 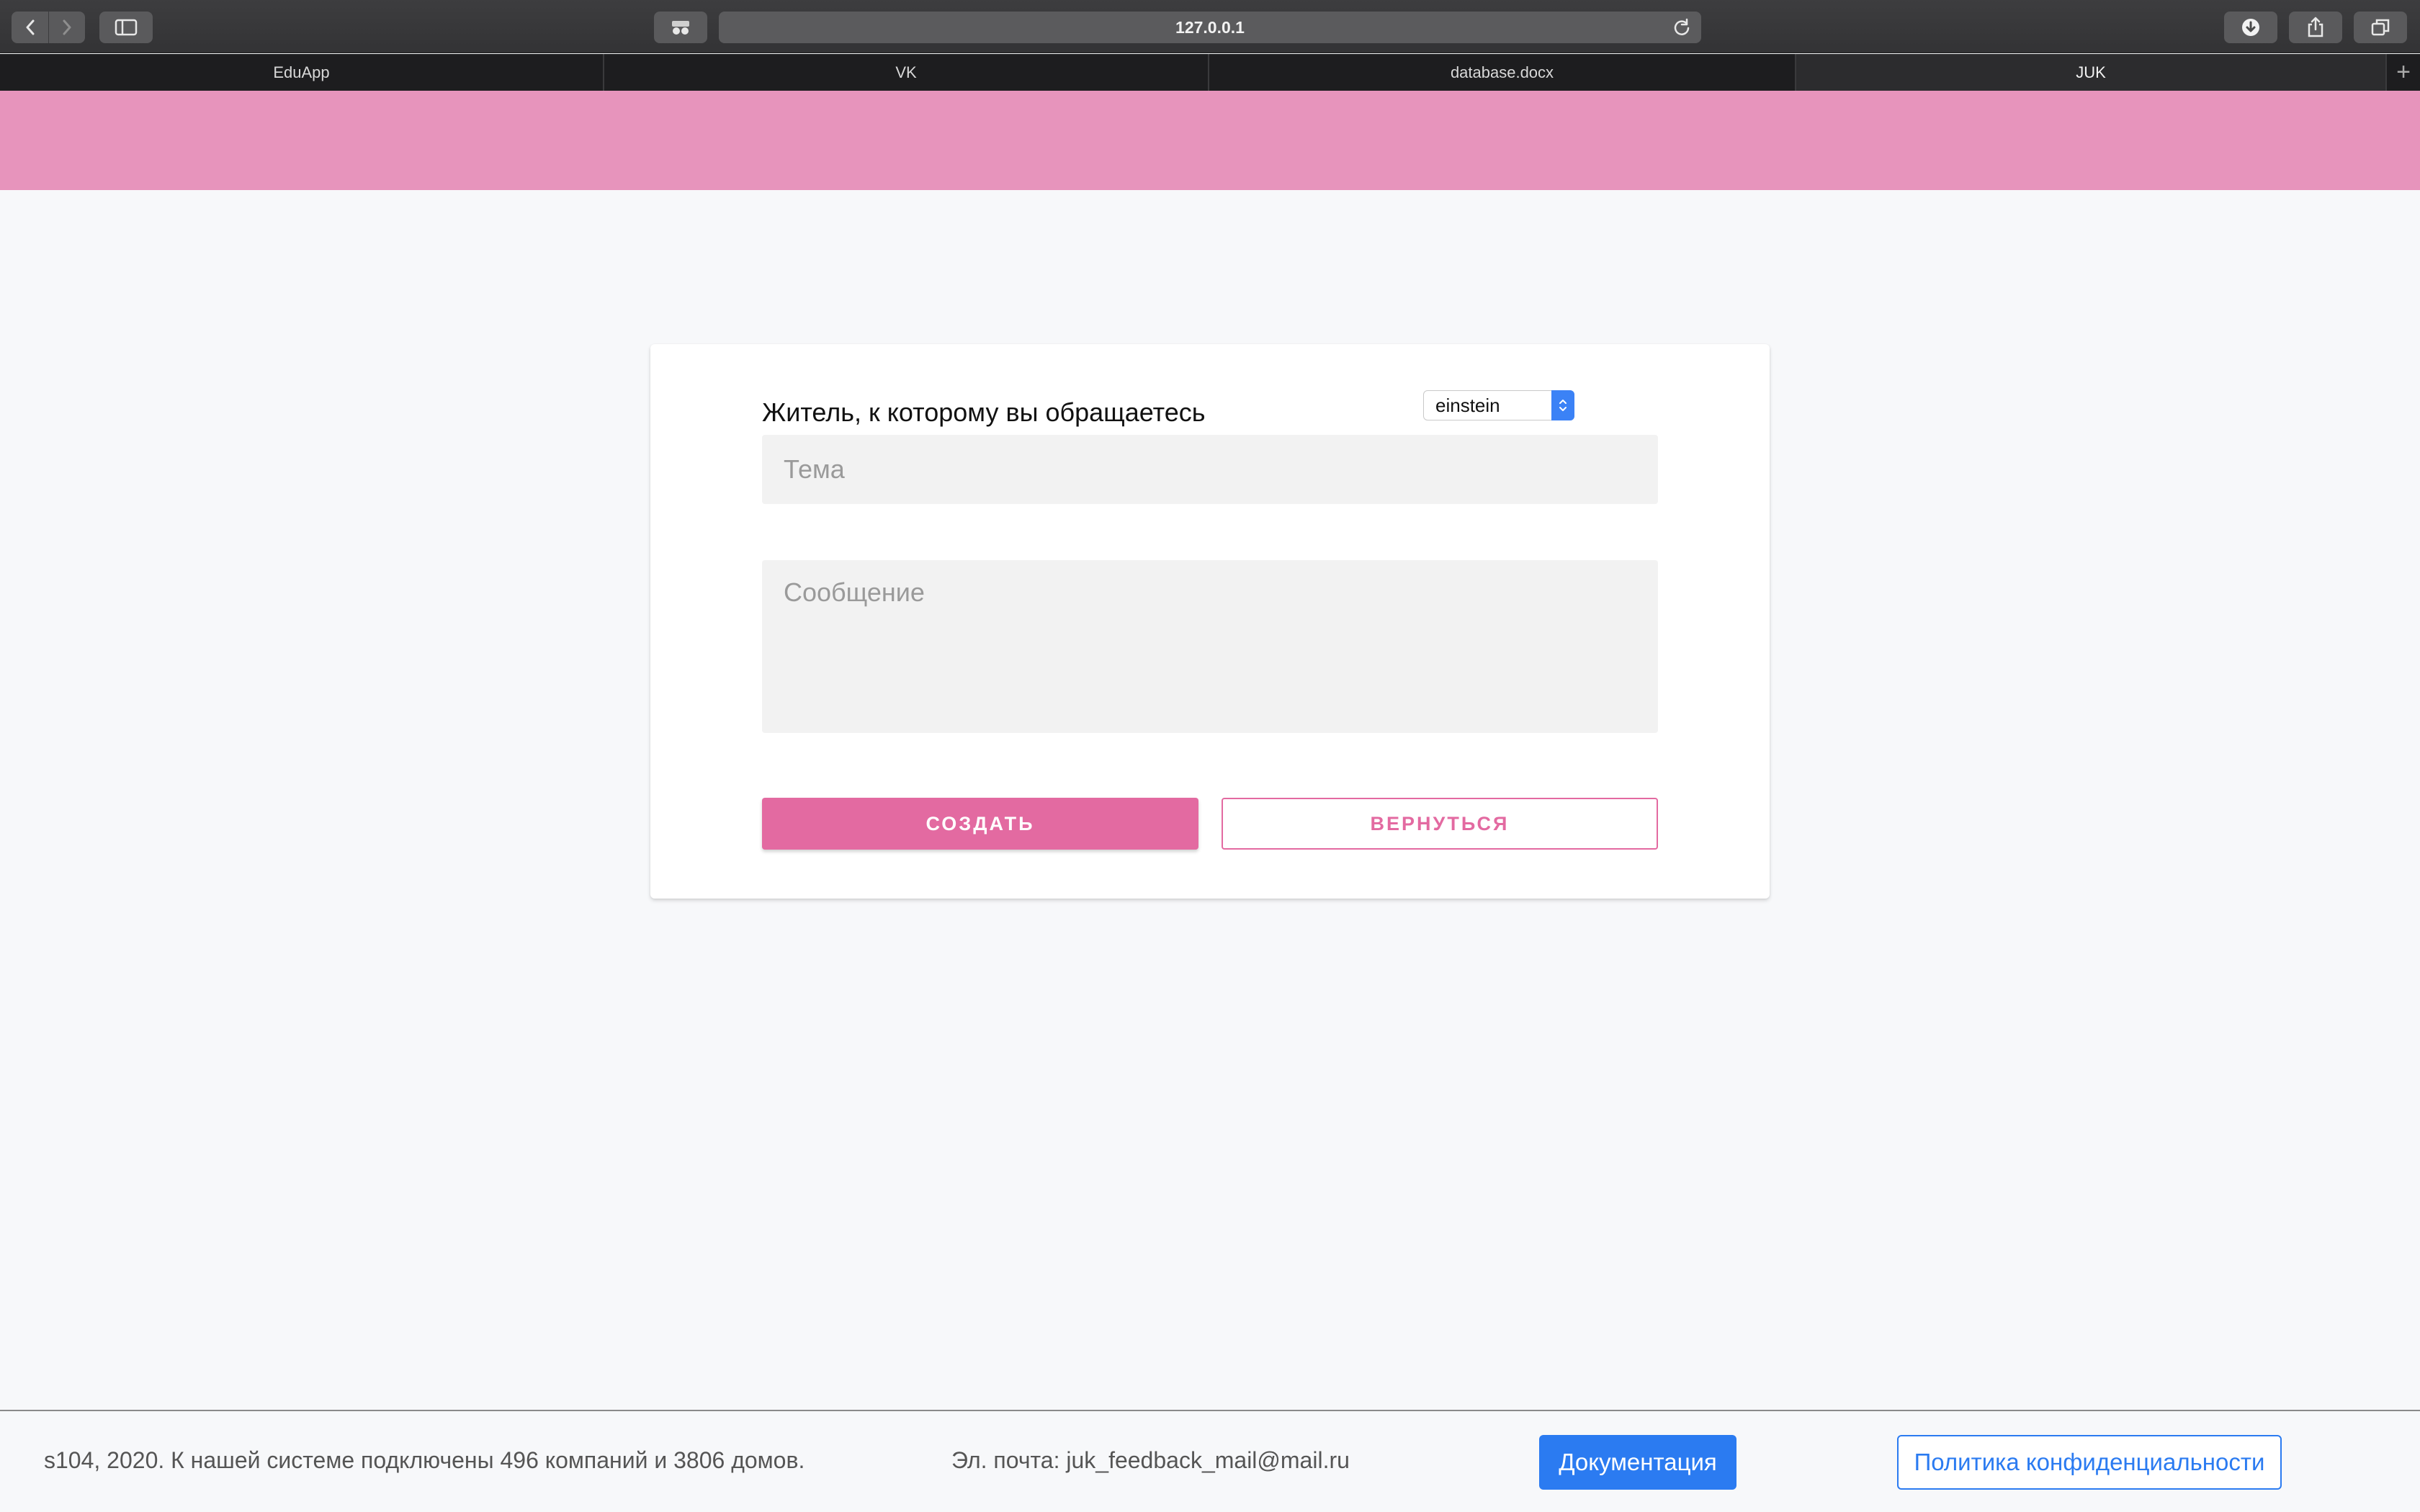 I want to click on nav-buttons, so click(x=49, y=27).